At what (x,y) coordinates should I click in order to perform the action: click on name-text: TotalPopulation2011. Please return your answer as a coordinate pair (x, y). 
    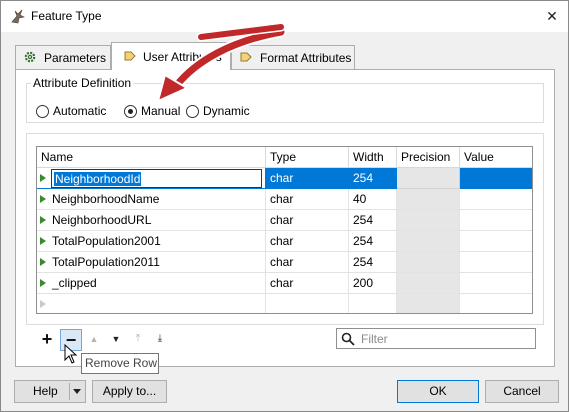
    Looking at the image, I should click on (106, 262).